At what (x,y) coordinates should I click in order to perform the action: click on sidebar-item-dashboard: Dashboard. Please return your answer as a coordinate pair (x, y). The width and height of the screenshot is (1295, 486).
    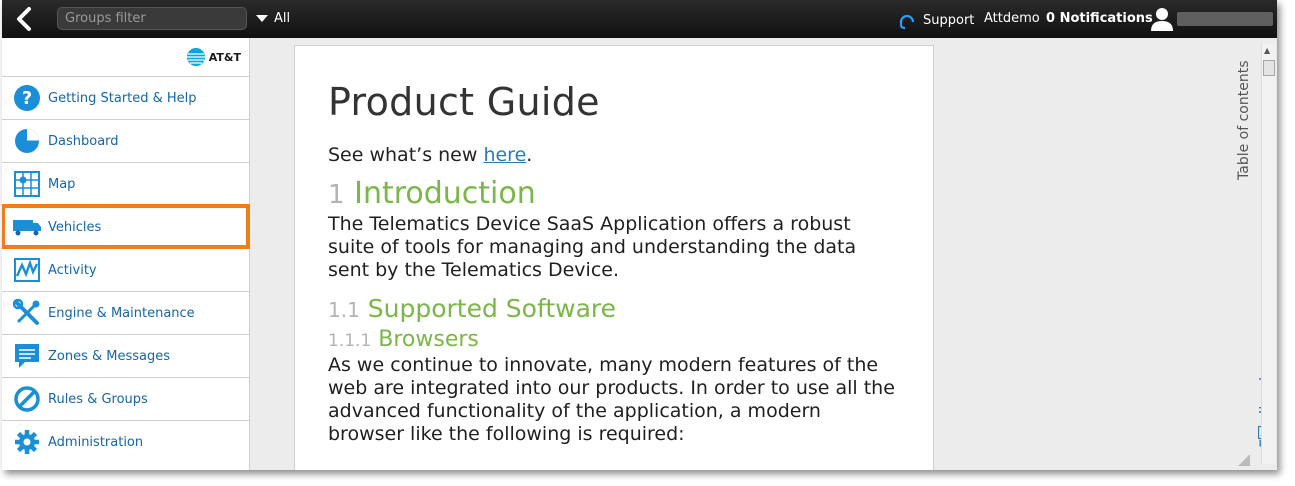
    Looking at the image, I should click on (125, 140).